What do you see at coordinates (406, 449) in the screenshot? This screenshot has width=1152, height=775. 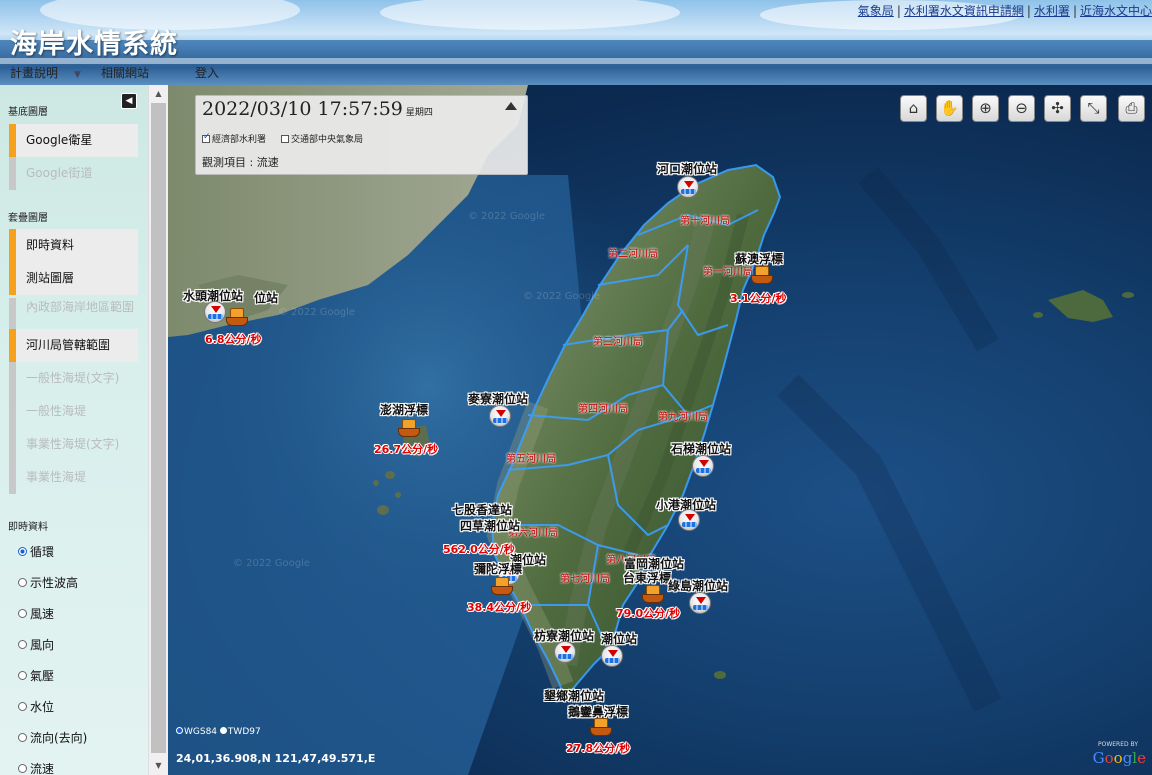 I see `station-value: 26.7公分/秒` at bounding box center [406, 449].